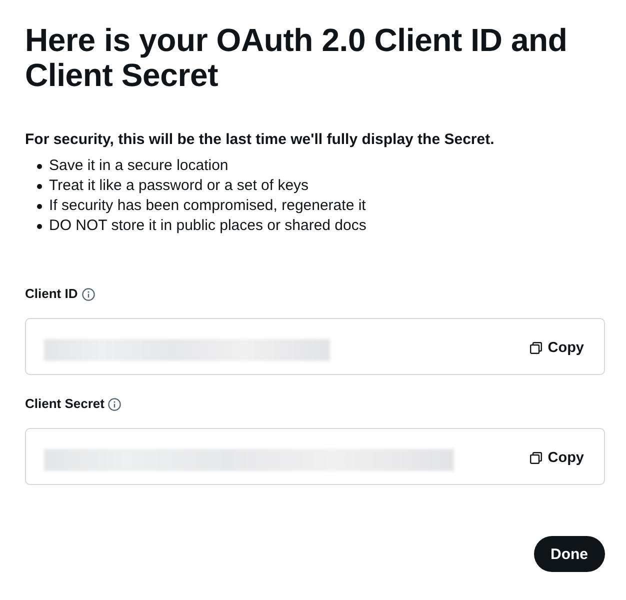  What do you see at coordinates (179, 186) in the screenshot?
I see `notice-item: Treat it like a password or a set of keys` at bounding box center [179, 186].